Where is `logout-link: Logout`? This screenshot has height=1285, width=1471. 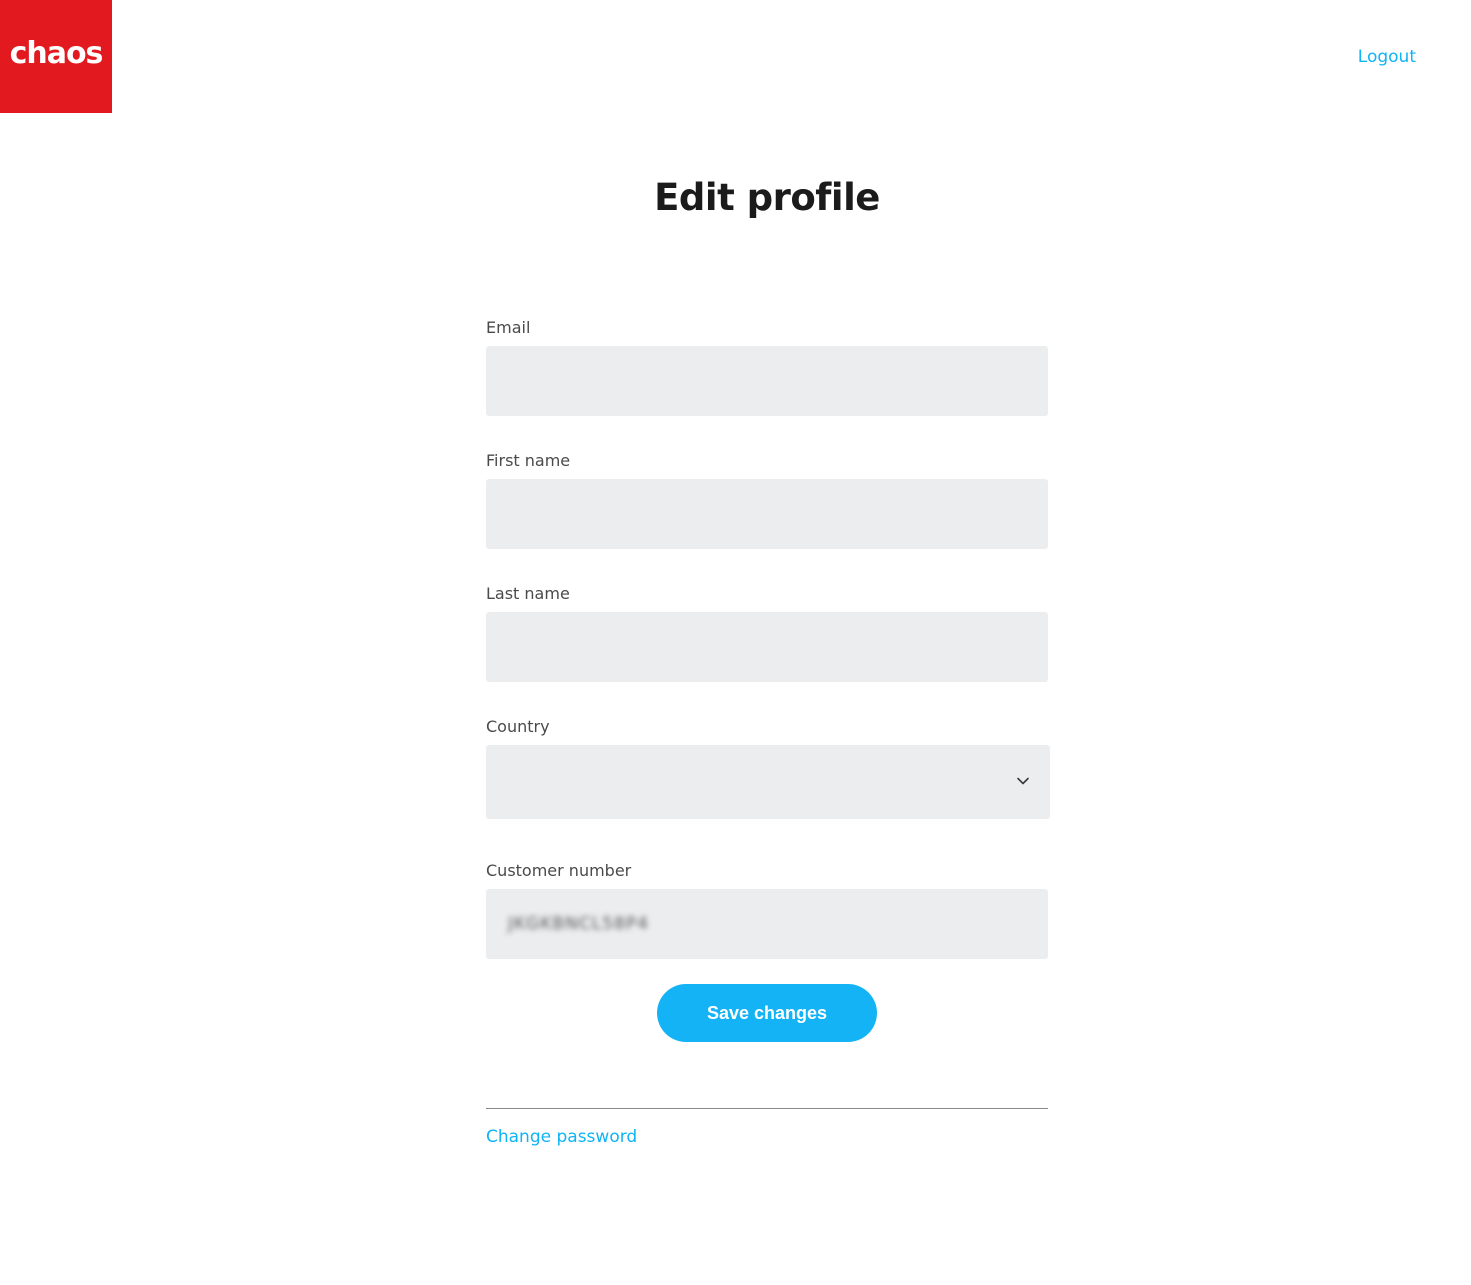
logout-link: Logout is located at coordinates (1387, 57).